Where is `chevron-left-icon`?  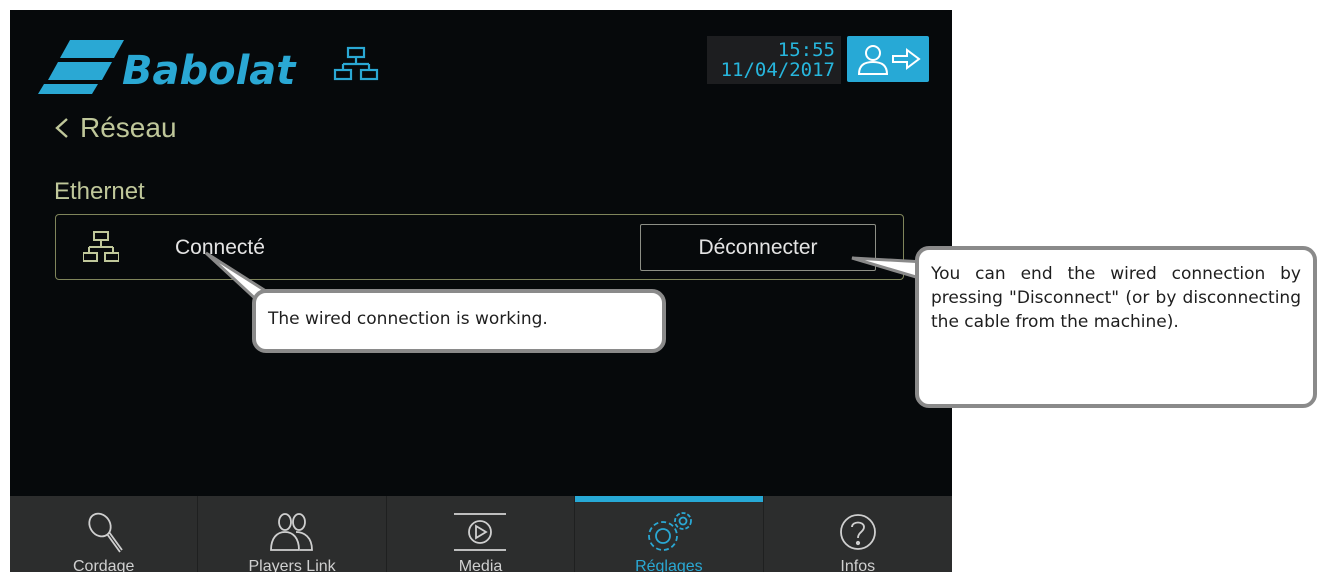 chevron-left-icon is located at coordinates (61, 128).